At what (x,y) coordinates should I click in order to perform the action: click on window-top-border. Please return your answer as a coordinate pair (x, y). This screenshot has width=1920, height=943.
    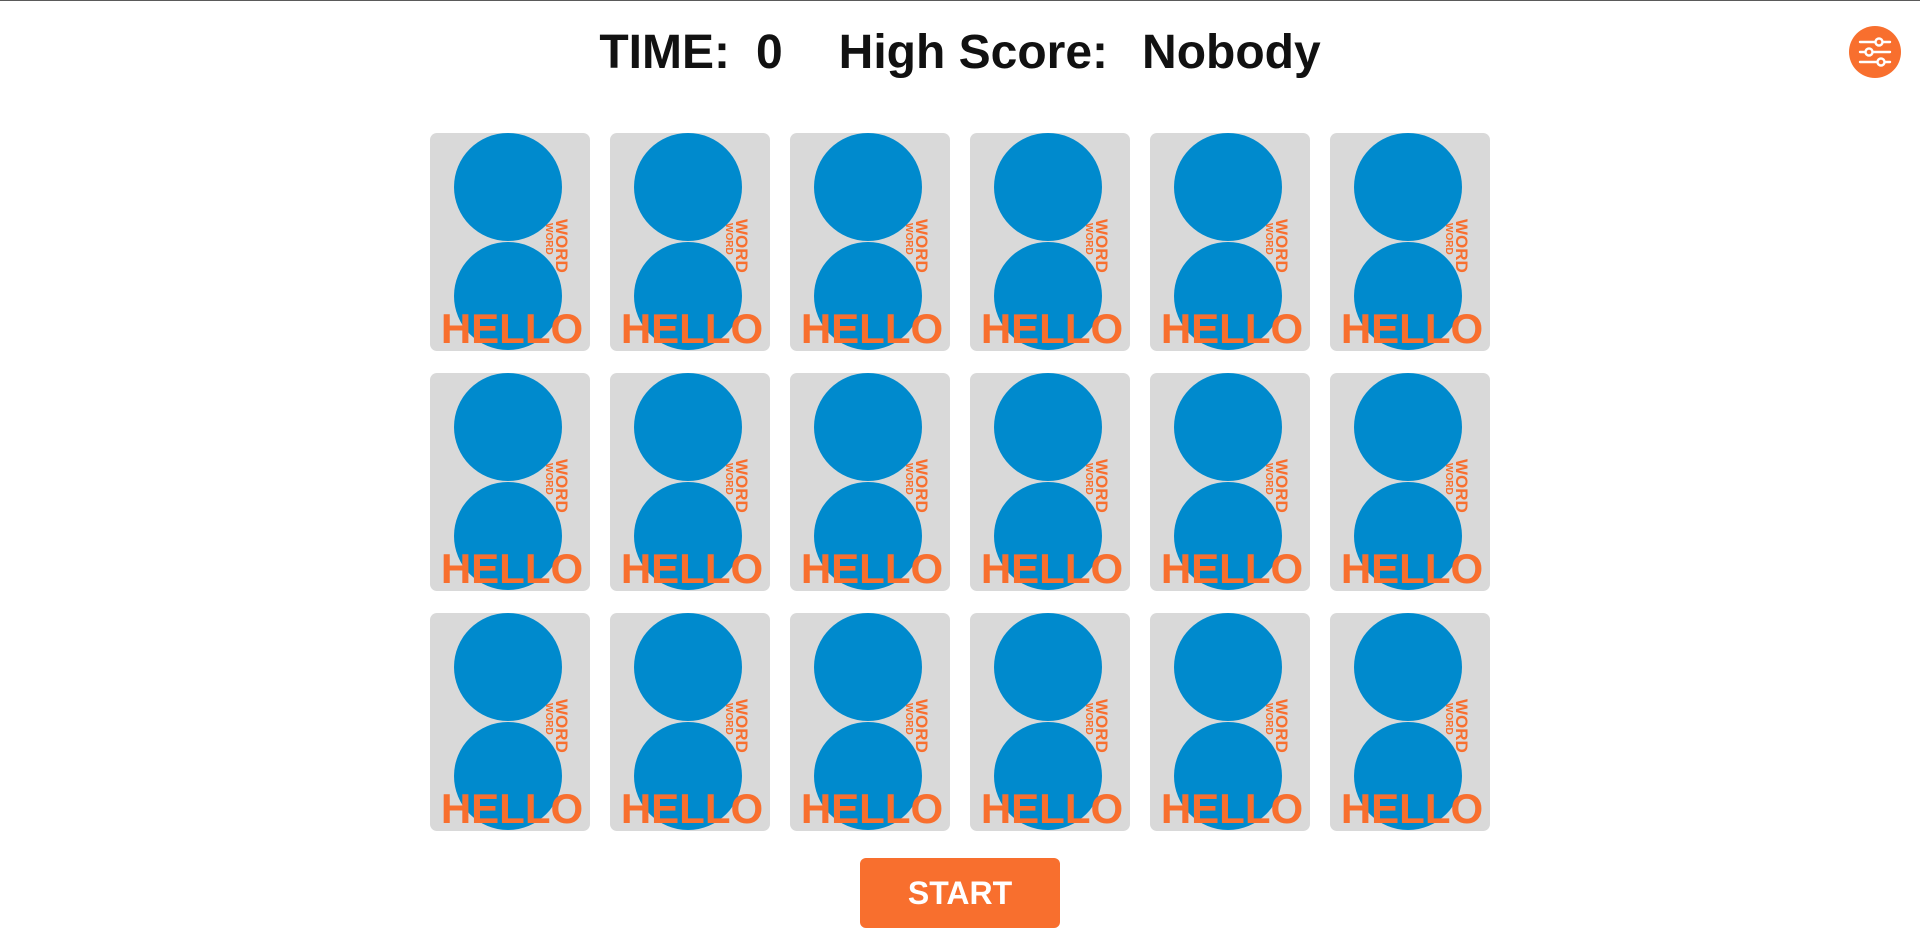
    Looking at the image, I should click on (960, 0).